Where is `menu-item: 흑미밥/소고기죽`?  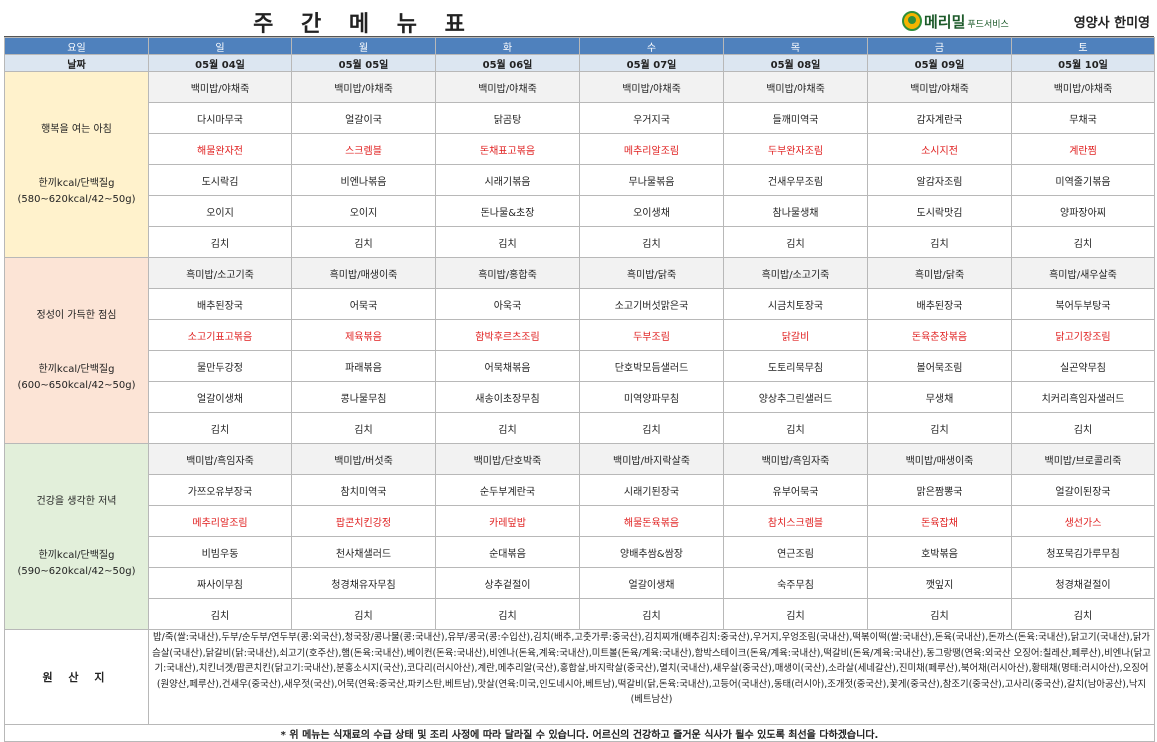 menu-item: 흑미밥/소고기죽 is located at coordinates (795, 273).